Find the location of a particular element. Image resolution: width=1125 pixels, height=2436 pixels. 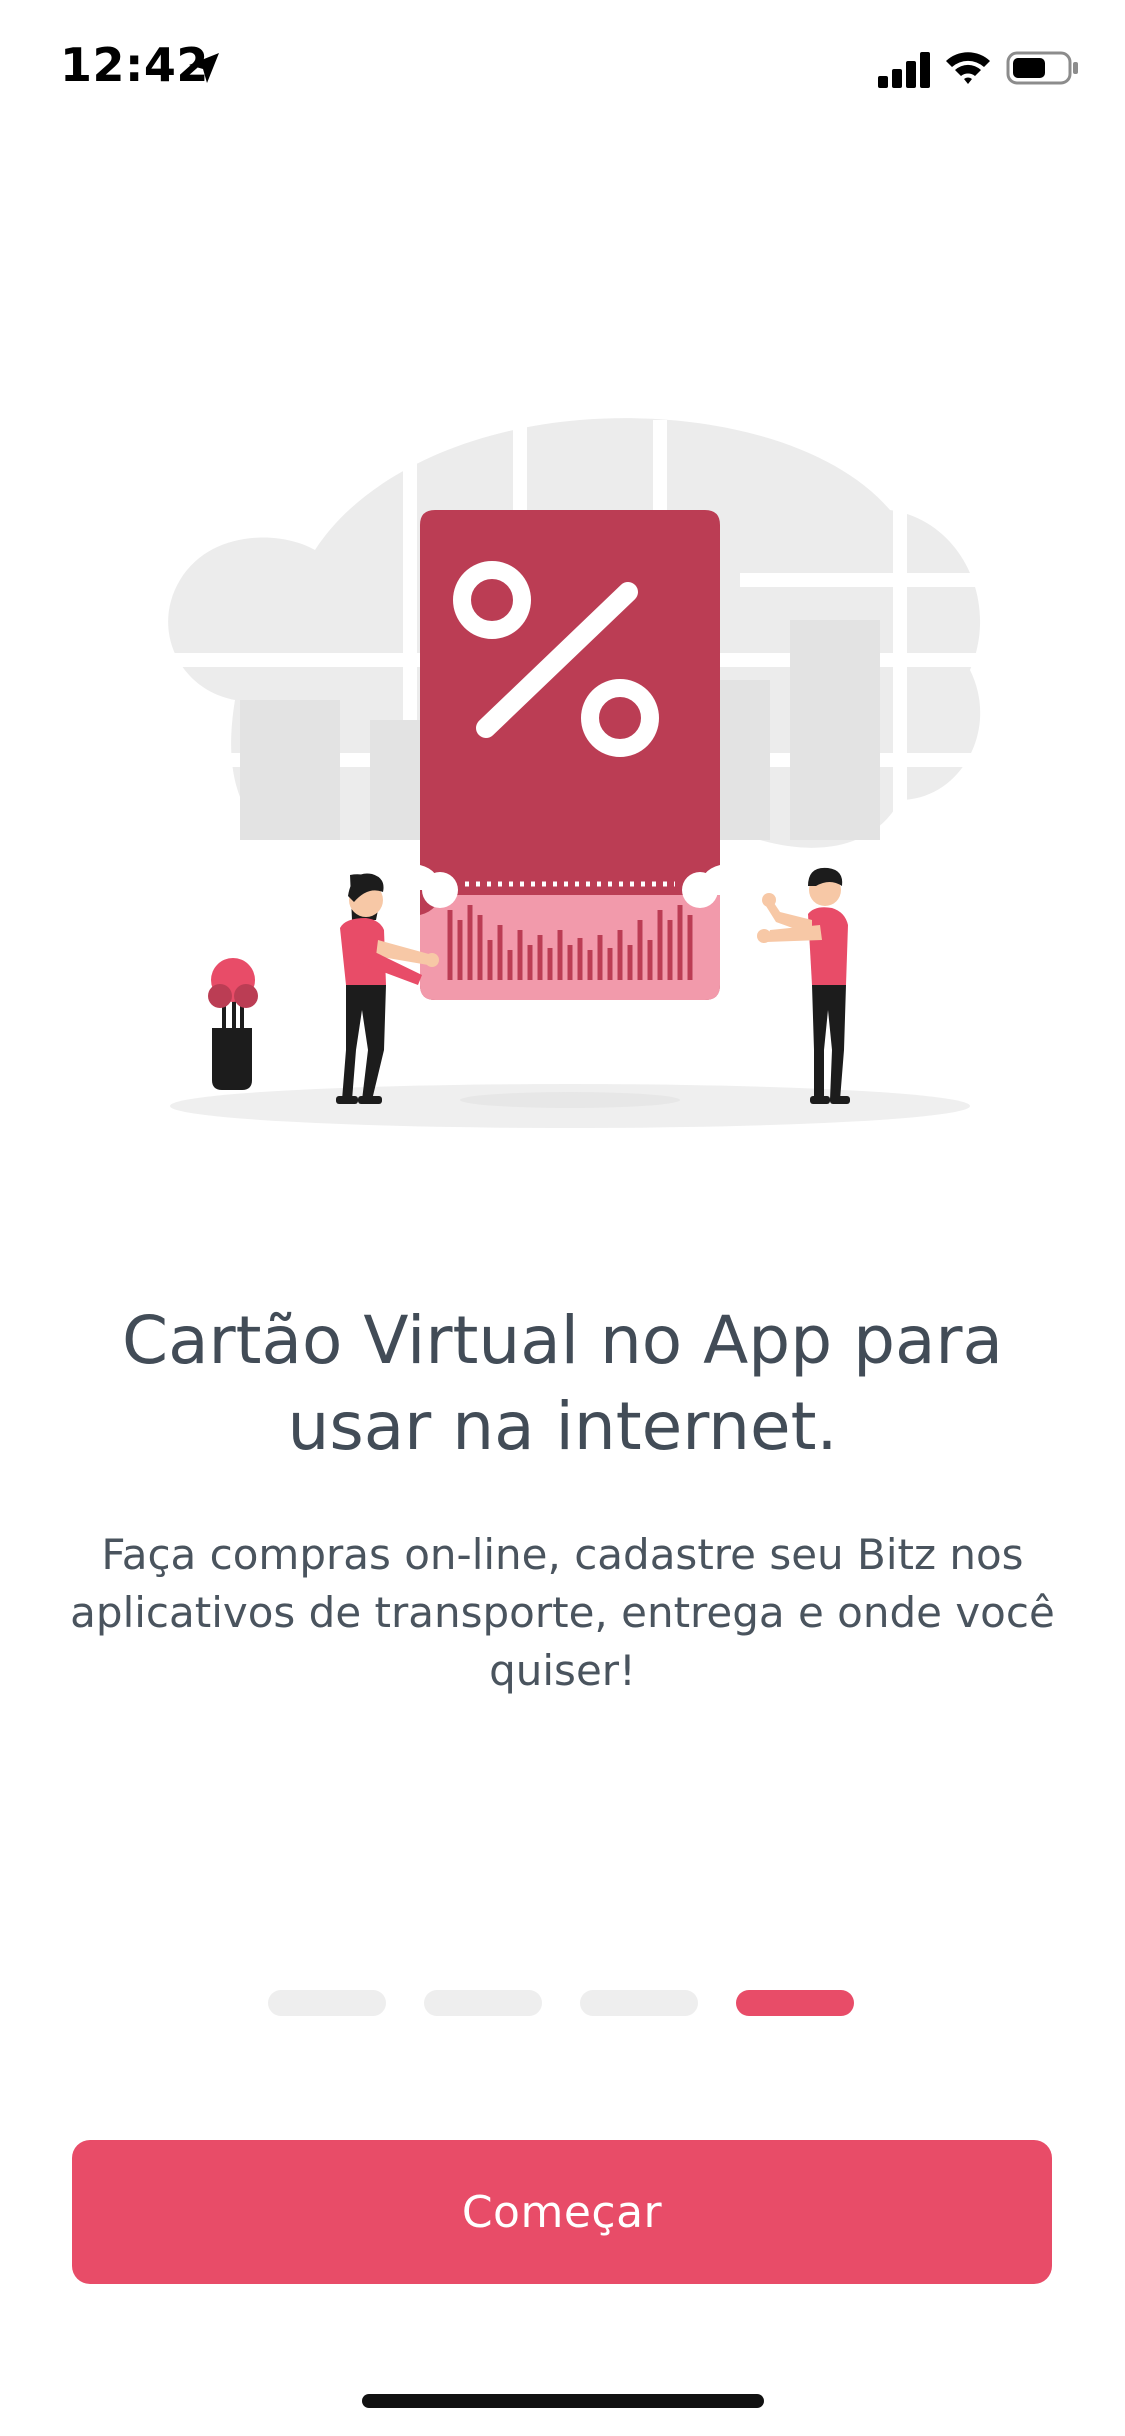

status-bar: 12:42 is located at coordinates (562, 70).